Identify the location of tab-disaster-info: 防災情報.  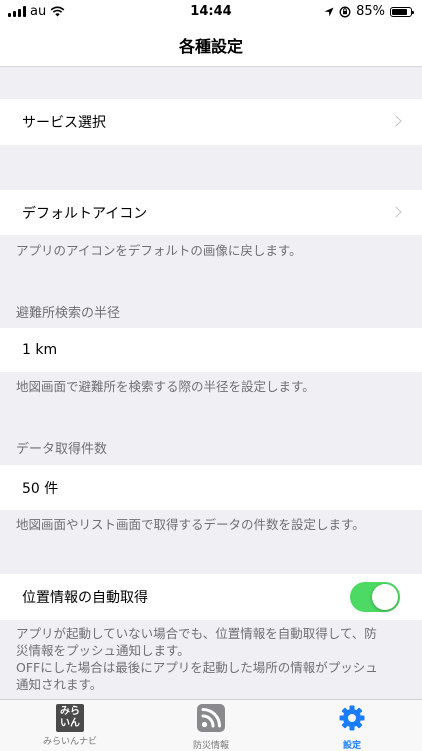
(211, 727).